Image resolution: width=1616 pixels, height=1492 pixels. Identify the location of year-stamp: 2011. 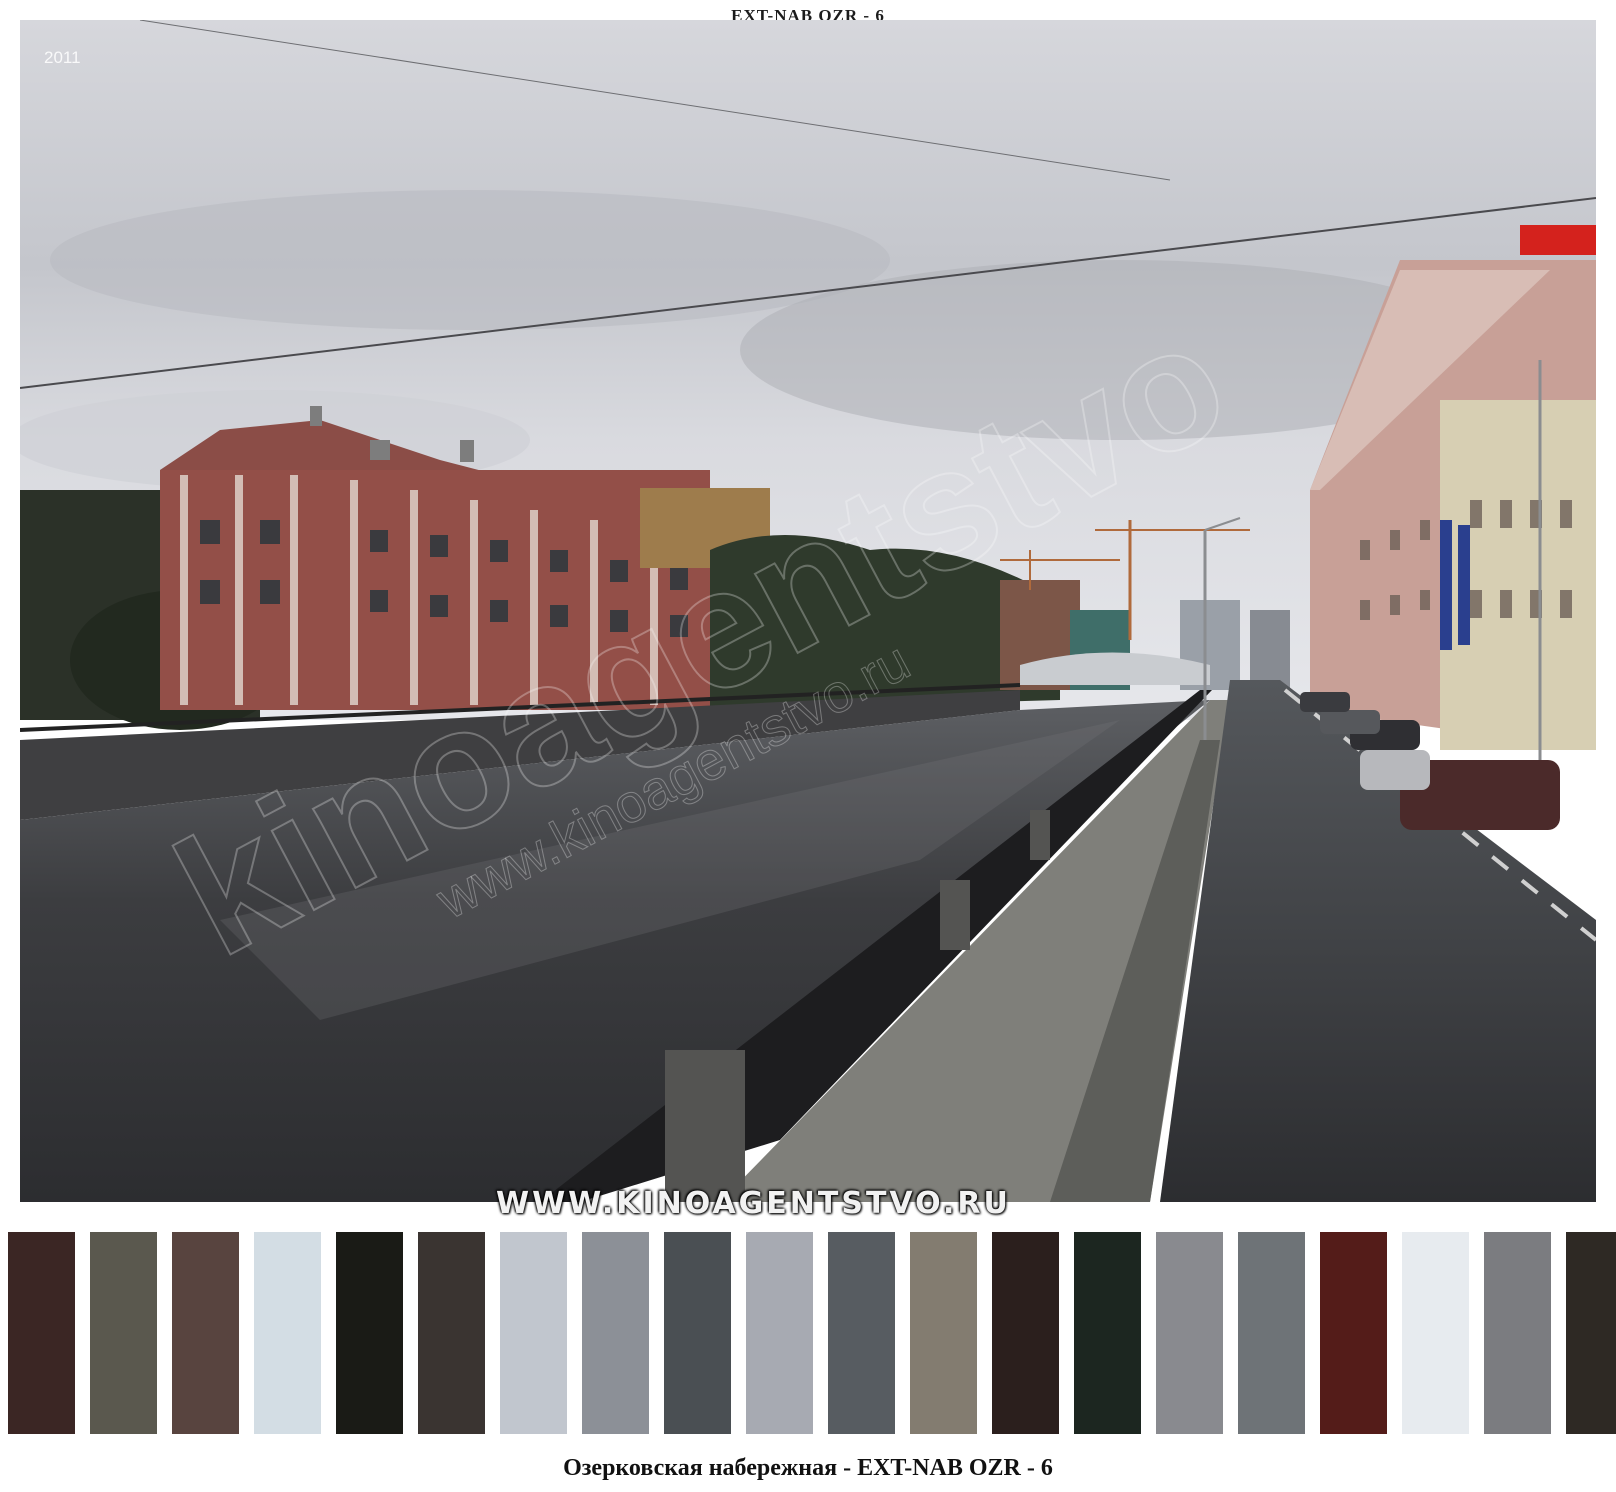
(62, 57).